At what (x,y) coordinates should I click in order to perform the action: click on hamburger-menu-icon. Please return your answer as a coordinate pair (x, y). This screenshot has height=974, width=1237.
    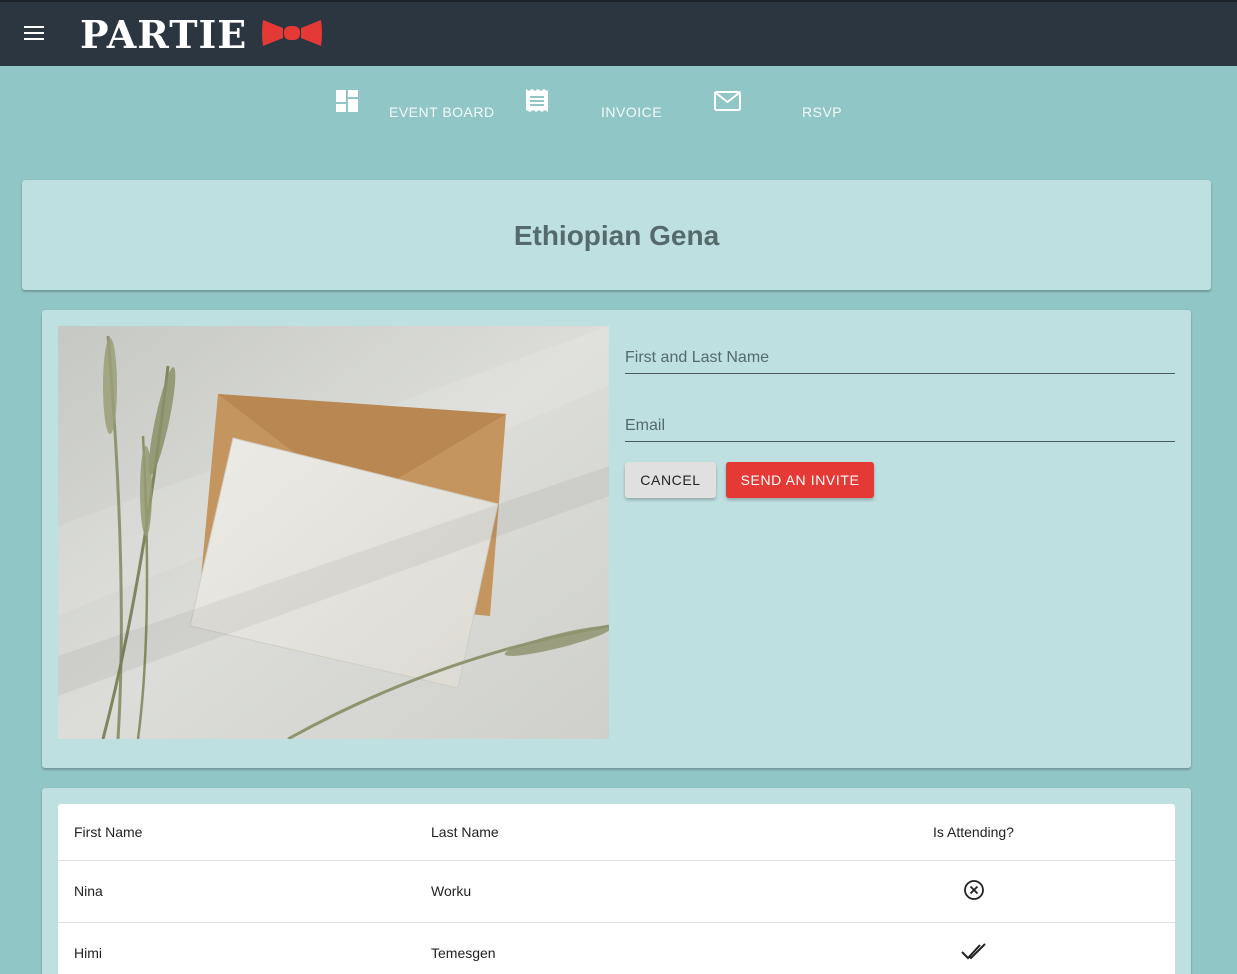
    Looking at the image, I should click on (34, 34).